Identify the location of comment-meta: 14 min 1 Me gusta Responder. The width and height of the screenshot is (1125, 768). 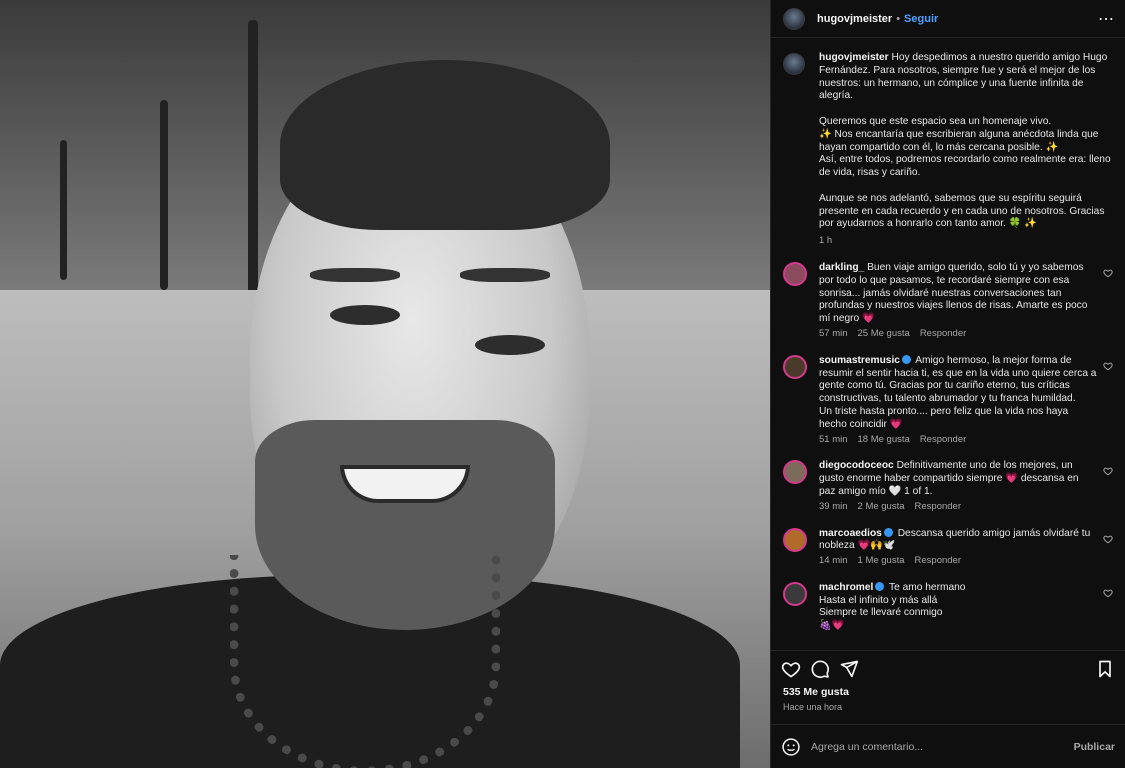
(958, 561).